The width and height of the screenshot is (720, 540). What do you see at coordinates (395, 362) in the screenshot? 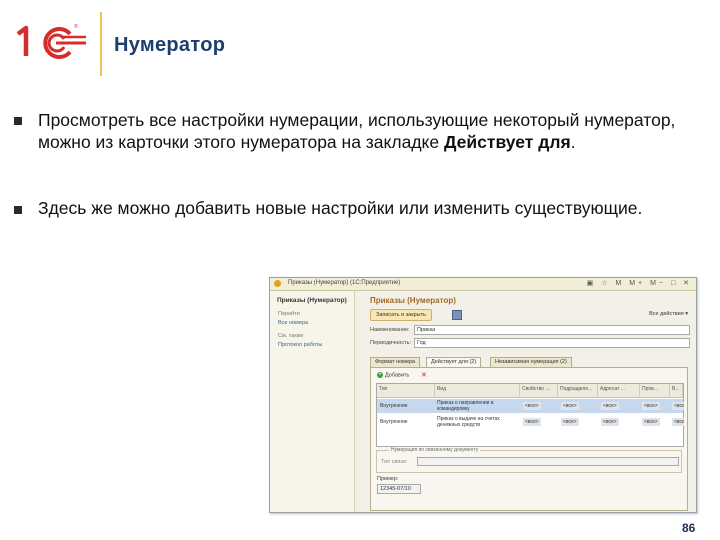
I see `tab-number-format: Формат номера` at bounding box center [395, 362].